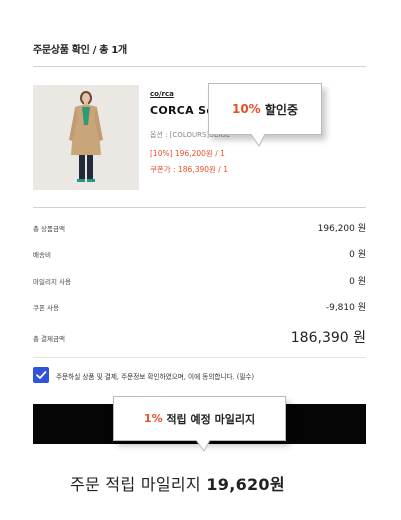 Image resolution: width=401 pixels, height=520 pixels. I want to click on page-title: 주문상품 확인 / 총 1개, so click(80, 50).